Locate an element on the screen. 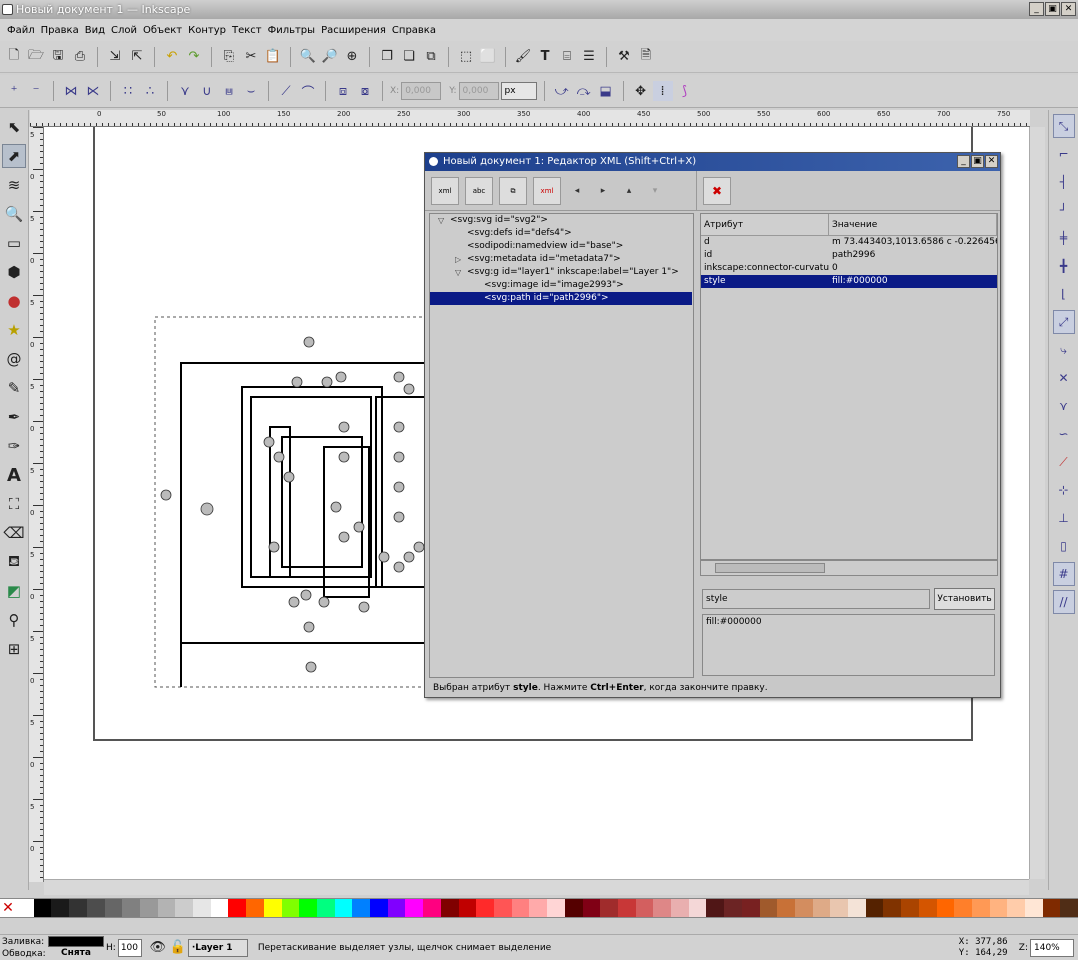 The width and height of the screenshot is (1078, 960). close-button: ✕ is located at coordinates (1068, 9).